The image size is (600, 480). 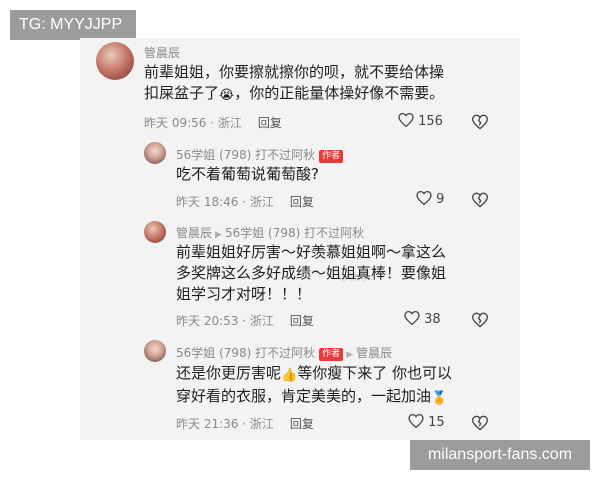 I want to click on comment-line: ，你的正能量体操好像不需要。, so click(x=339, y=93).